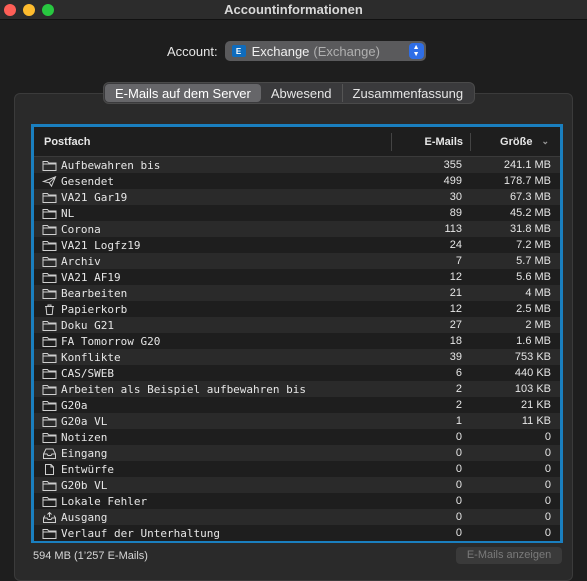 The image size is (587, 581). Describe the element at coordinates (111, 341) in the screenshot. I see `mailbox-name: FA Tomorrow G20` at that location.